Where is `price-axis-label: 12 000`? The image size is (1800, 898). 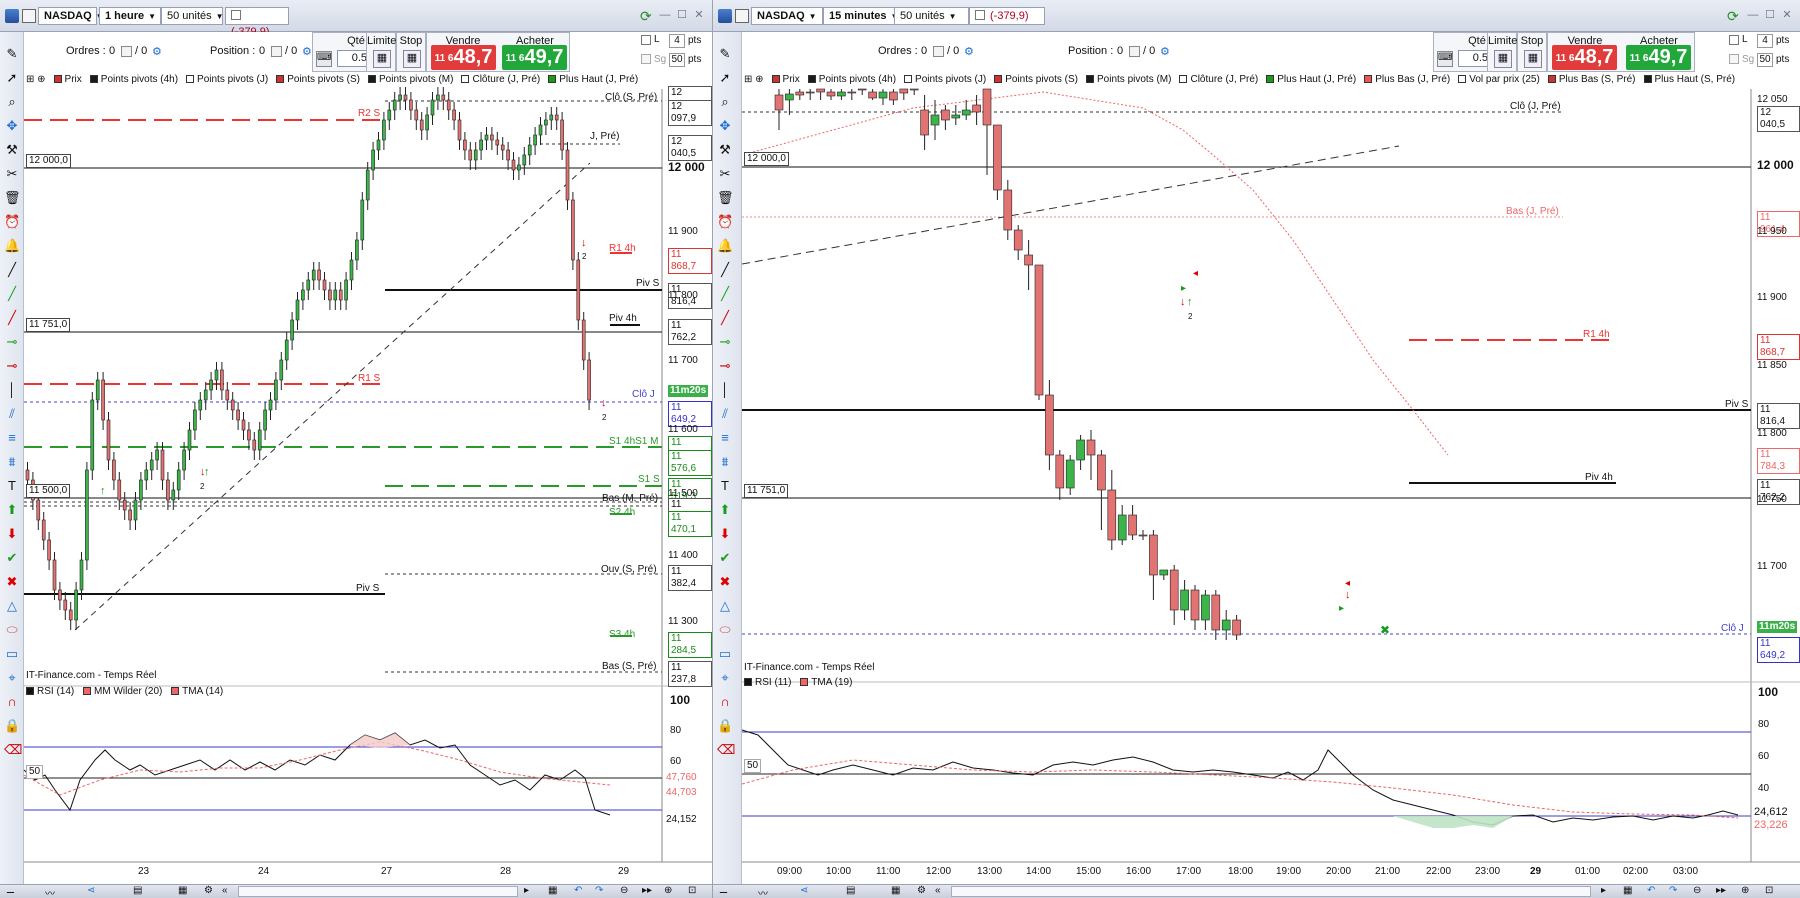
price-axis-label: 12 000 is located at coordinates (686, 167).